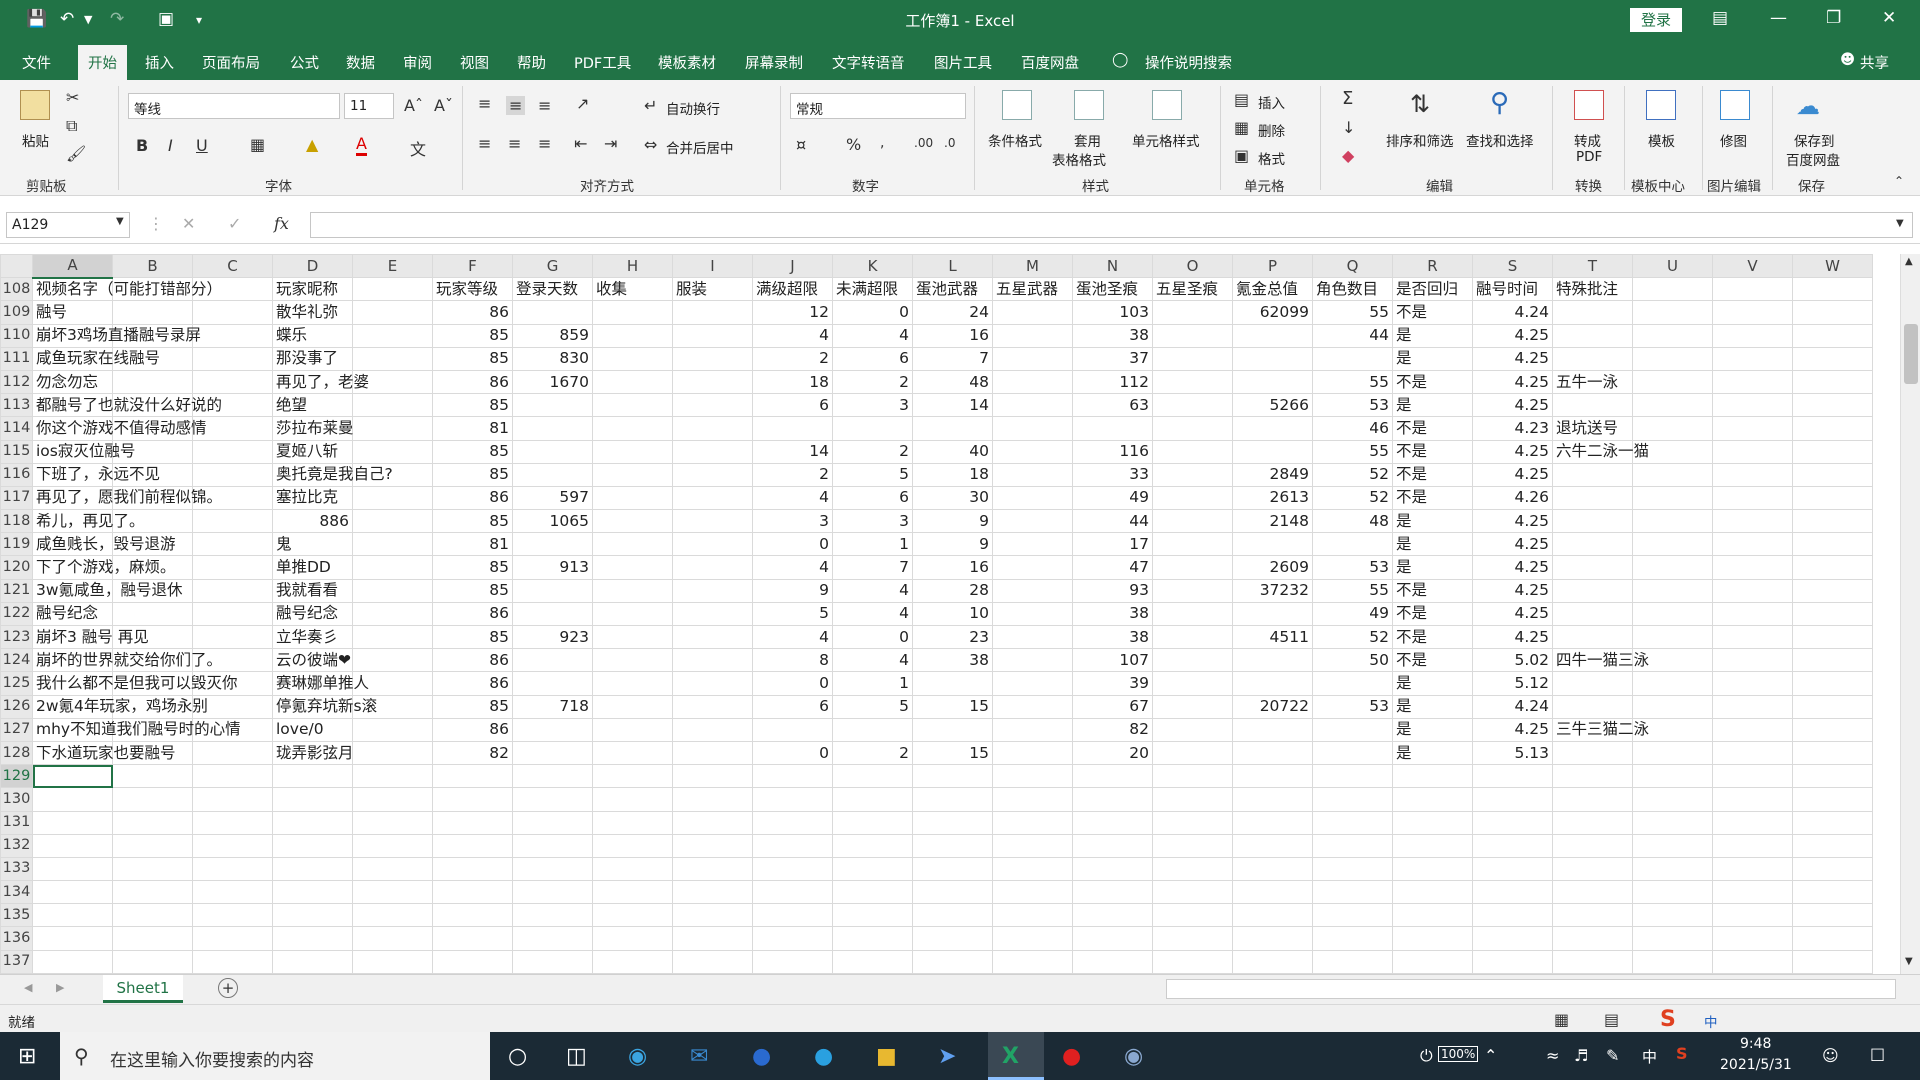 The image size is (1920, 1080). I want to click on cortana-icon: ○, so click(517, 1056).